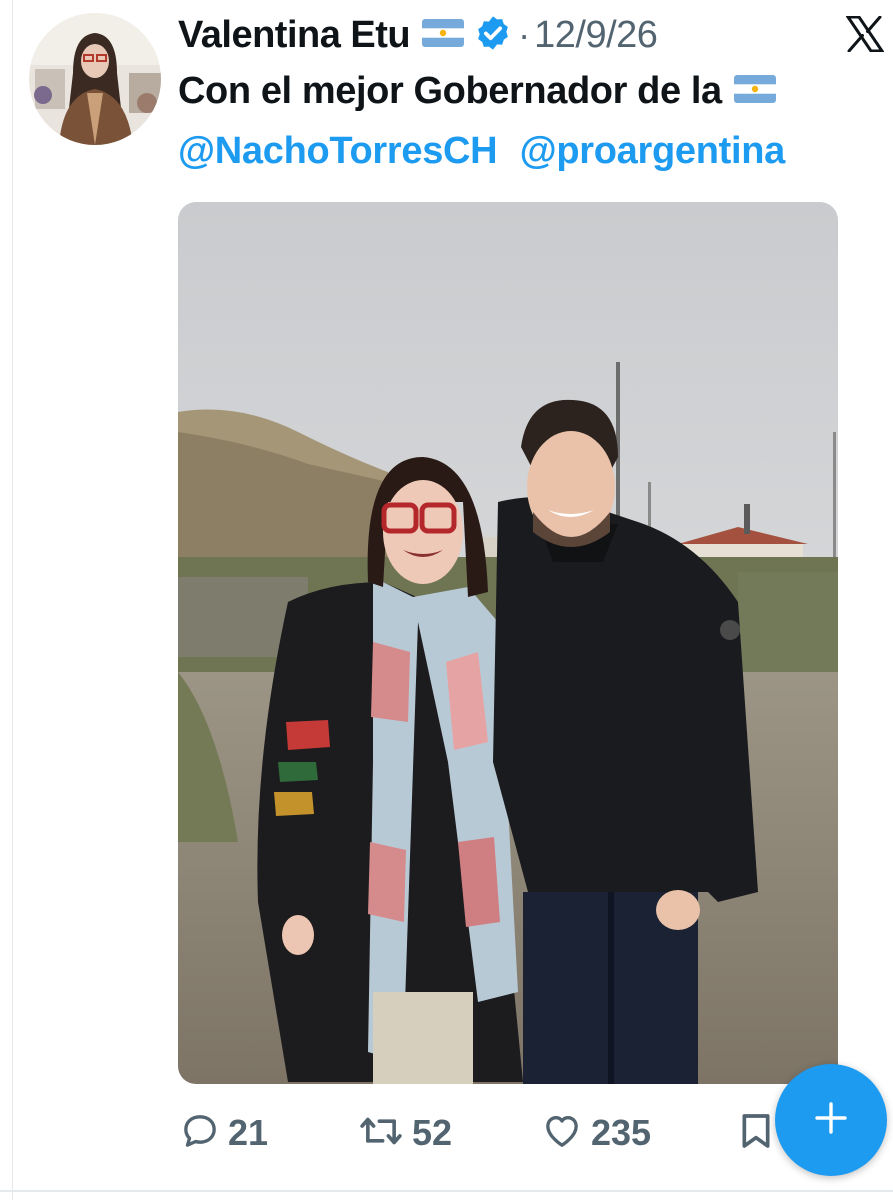  I want to click on tweet-text: Con el mejor Gobernador de la, so click(477, 91).